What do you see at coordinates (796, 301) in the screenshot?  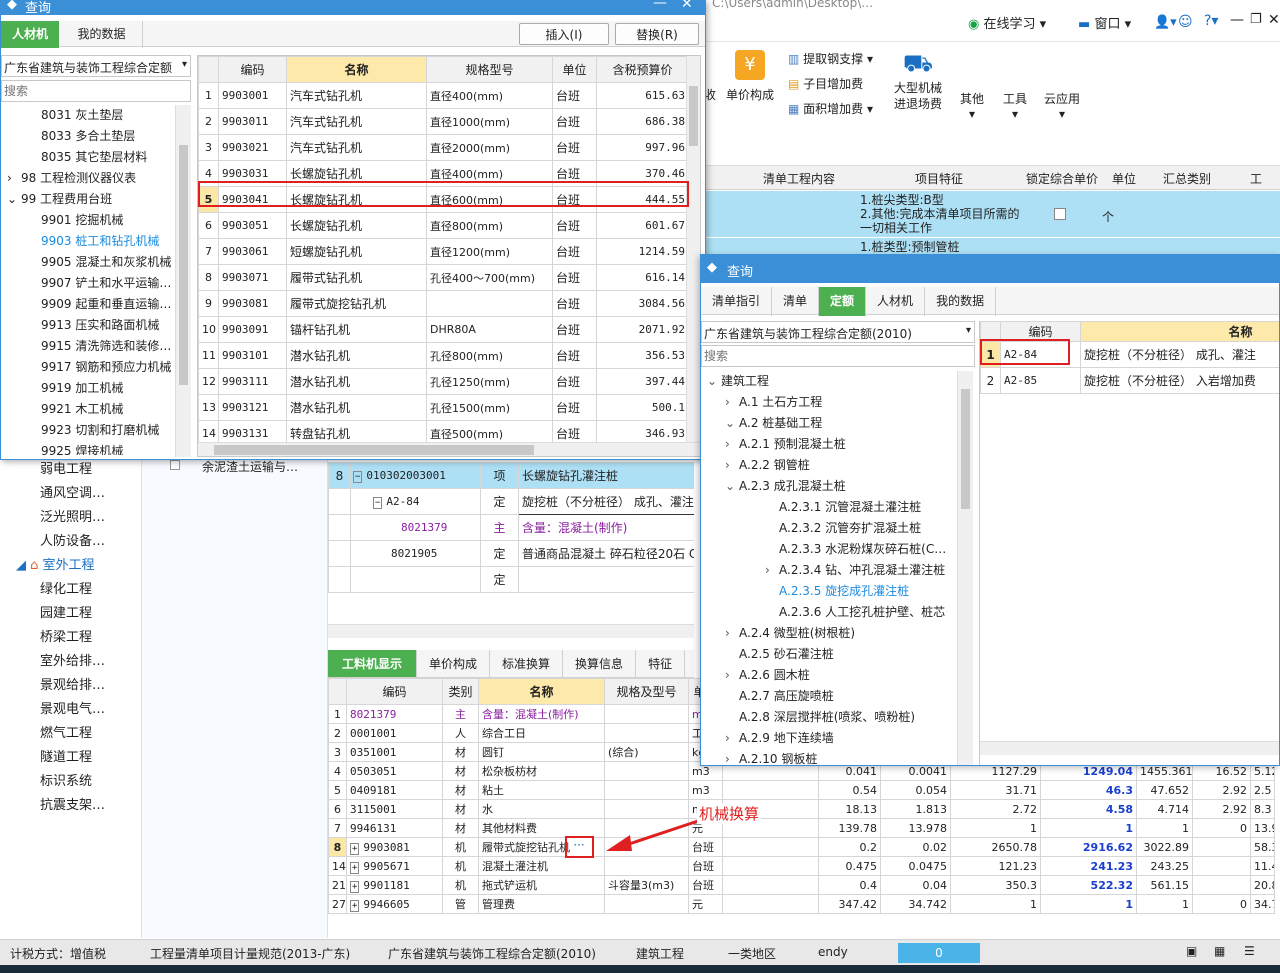 I see `quota-dialog-tab: 清单` at bounding box center [796, 301].